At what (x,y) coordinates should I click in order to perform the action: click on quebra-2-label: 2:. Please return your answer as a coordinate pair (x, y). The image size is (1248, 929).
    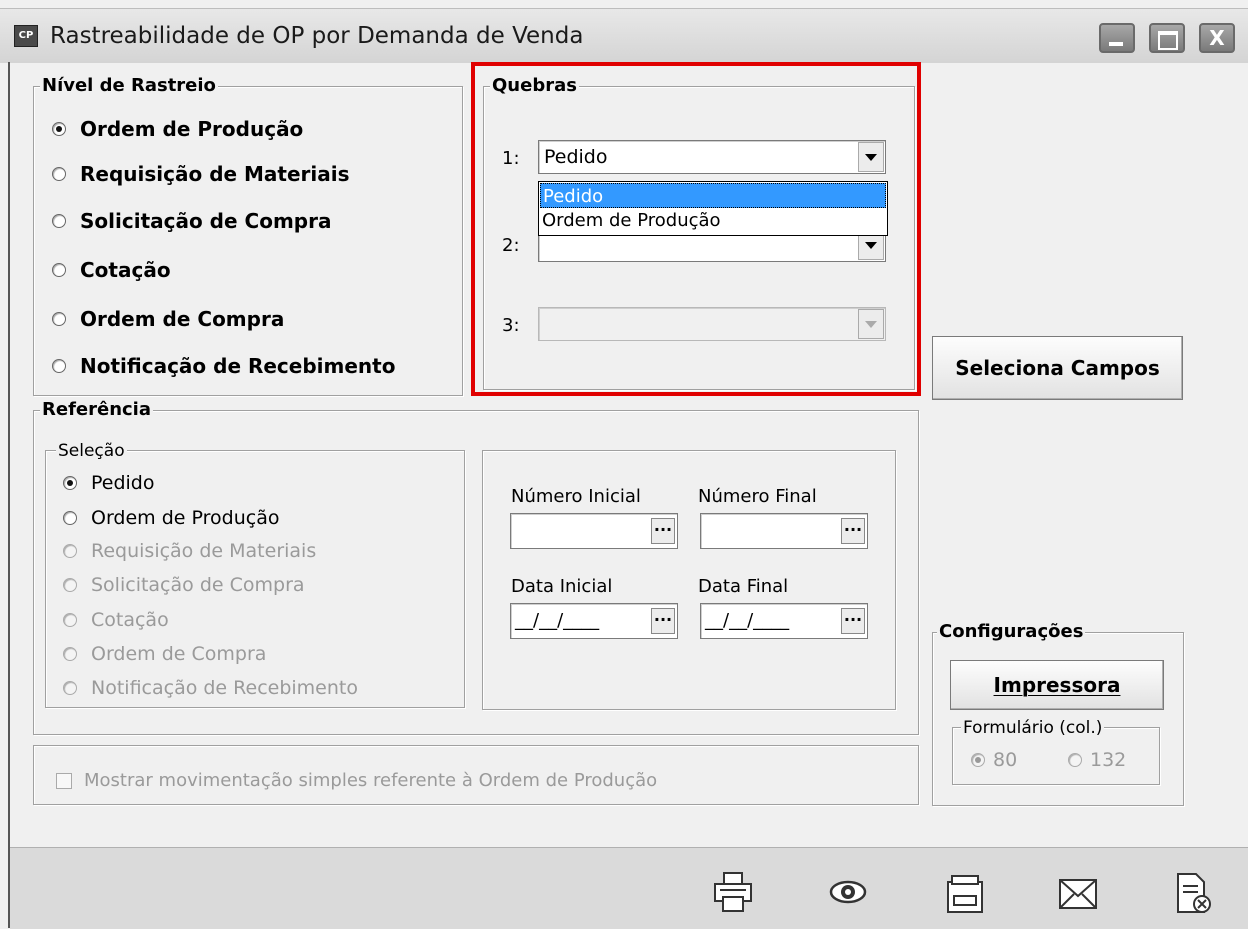
    Looking at the image, I should click on (511, 245).